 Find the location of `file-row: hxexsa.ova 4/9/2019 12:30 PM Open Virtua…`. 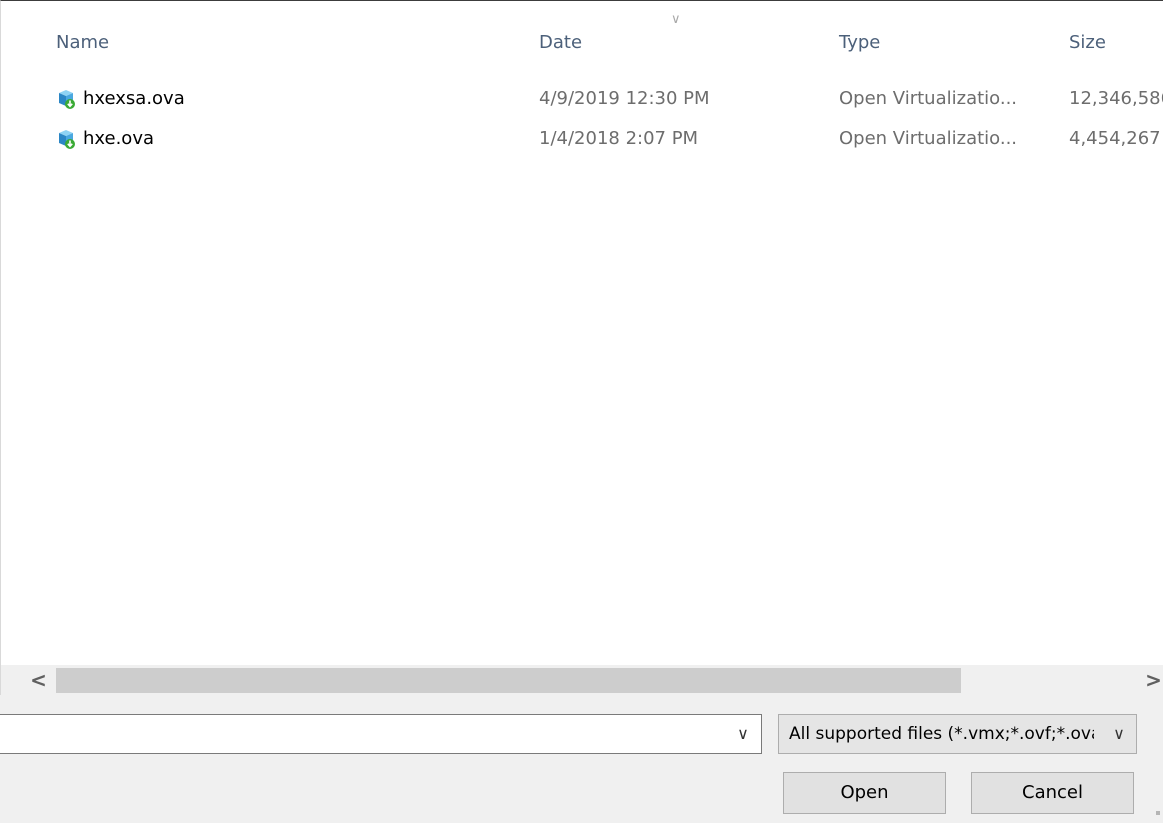

file-row: hxexsa.ova 4/9/2019 12:30 PM Open Virtua… is located at coordinates (582, 99).